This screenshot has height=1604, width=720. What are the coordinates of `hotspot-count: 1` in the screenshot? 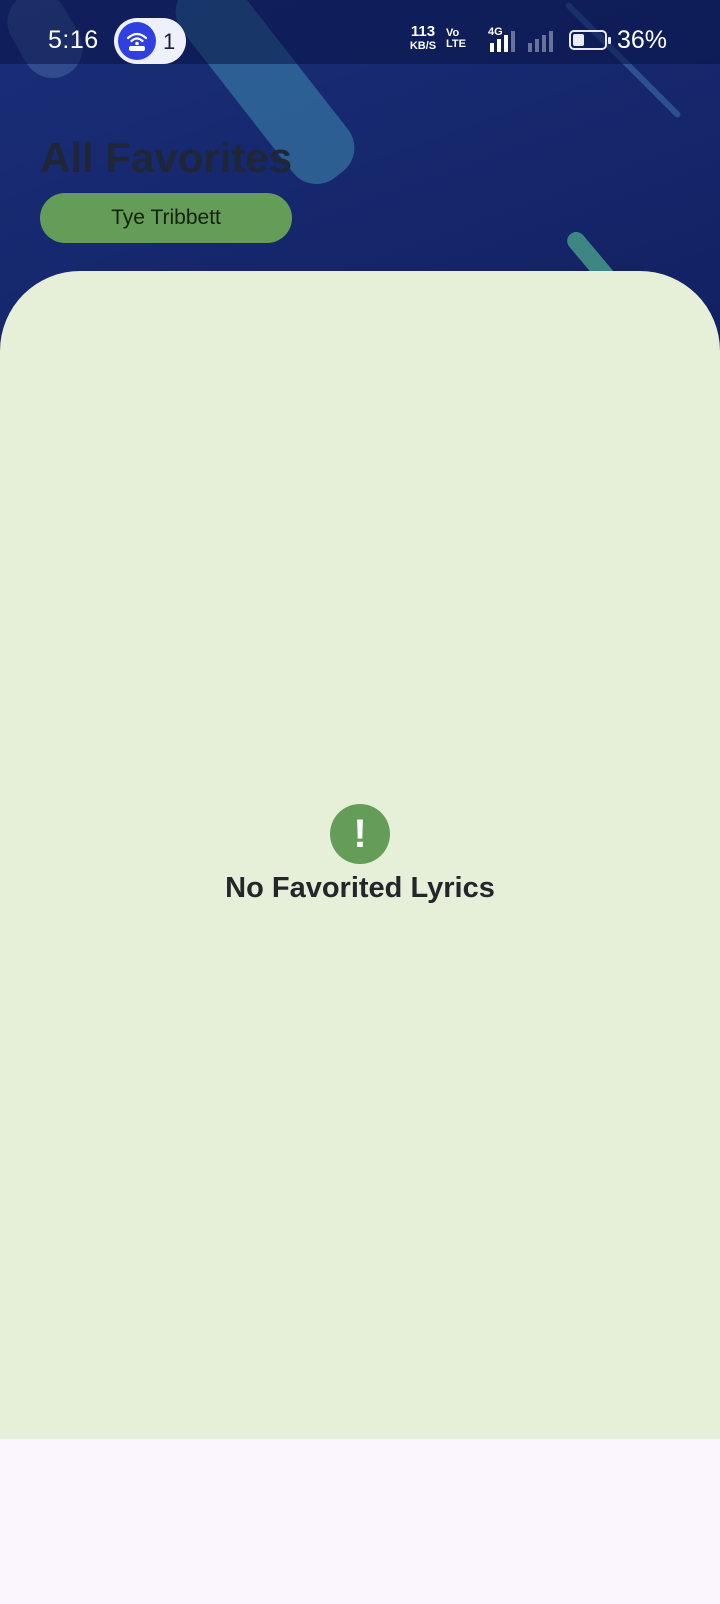 It's located at (169, 41).